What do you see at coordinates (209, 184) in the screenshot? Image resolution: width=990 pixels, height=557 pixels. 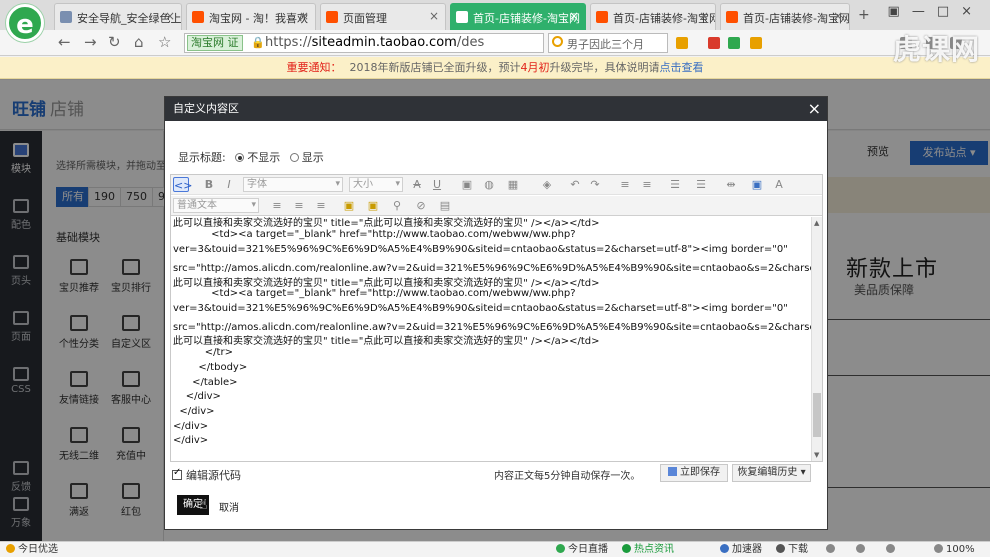 I see `bold-icon: B` at bounding box center [209, 184].